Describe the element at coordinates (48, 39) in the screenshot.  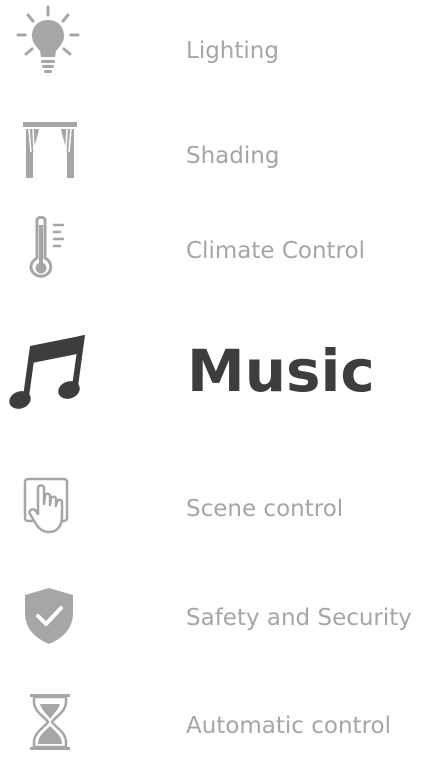
I see `lightbulb-icon` at that location.